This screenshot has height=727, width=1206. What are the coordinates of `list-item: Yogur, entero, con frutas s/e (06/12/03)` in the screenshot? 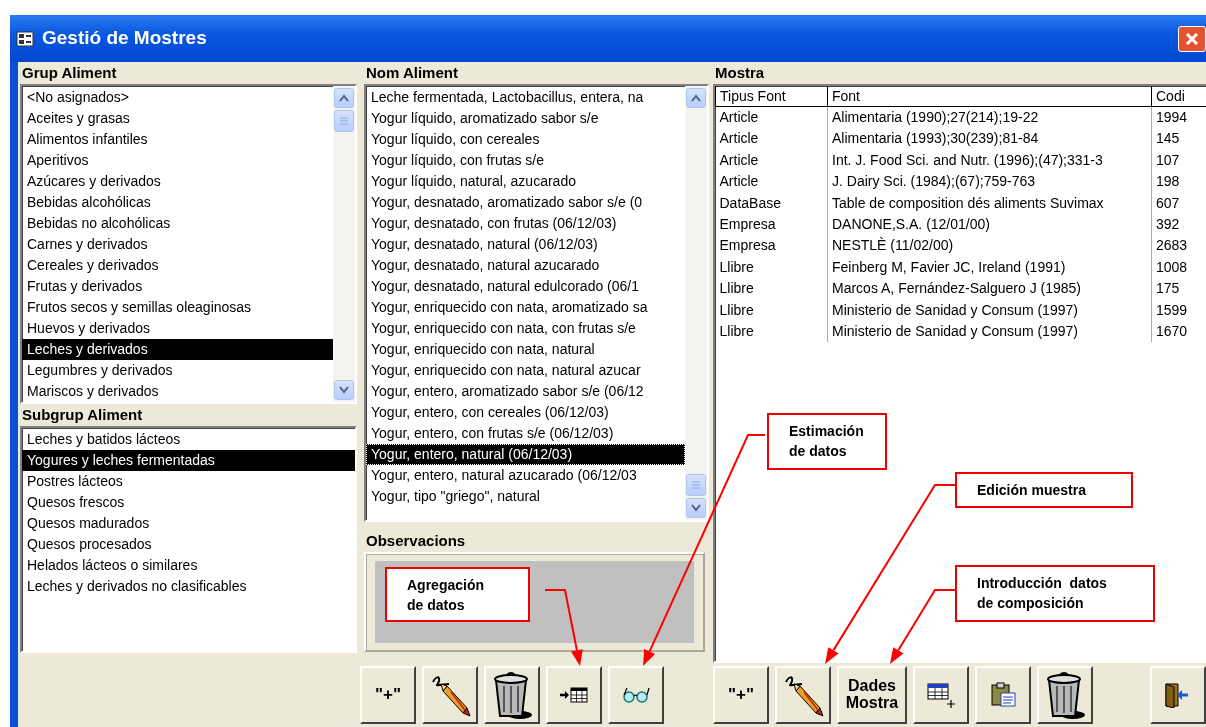 It's located at (525, 433).